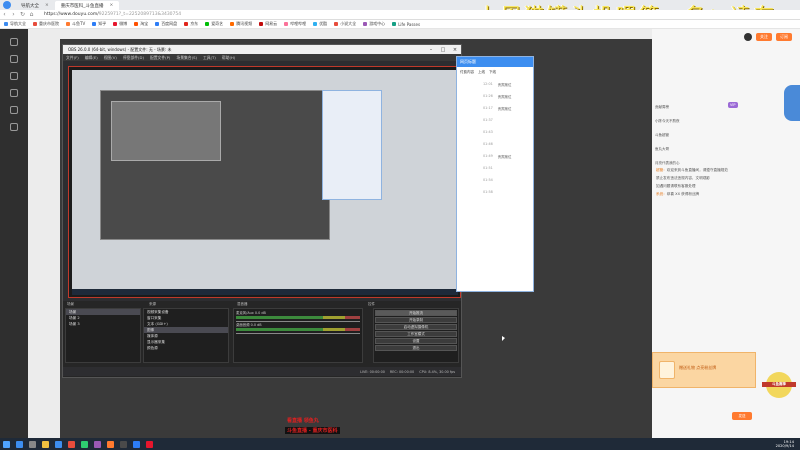 Image resolution: width=800 pixels, height=450 pixels. What do you see at coordinates (437, 371) in the screenshot?
I see `cpu-status: CPU: 8.4%, 30.00 fps` at bounding box center [437, 371].